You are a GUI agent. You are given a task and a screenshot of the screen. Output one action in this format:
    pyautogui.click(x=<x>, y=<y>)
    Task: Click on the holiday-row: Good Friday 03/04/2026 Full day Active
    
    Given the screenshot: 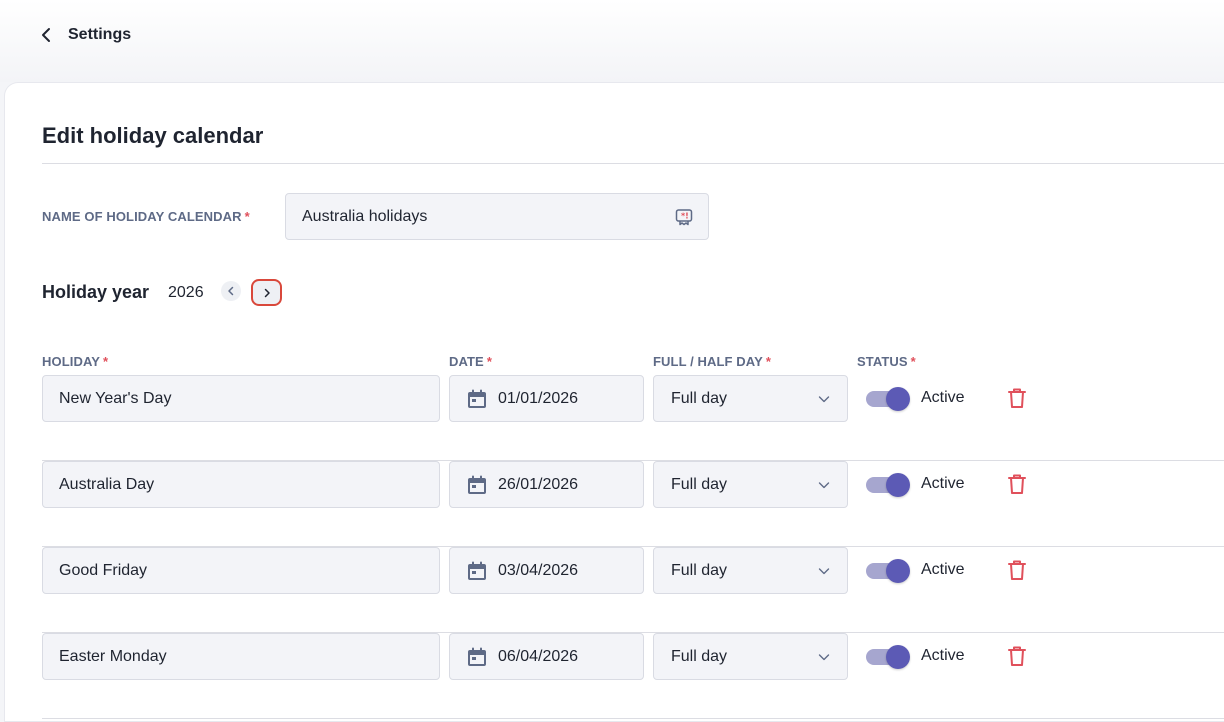 What is the action you would take?
    pyautogui.click(x=633, y=590)
    